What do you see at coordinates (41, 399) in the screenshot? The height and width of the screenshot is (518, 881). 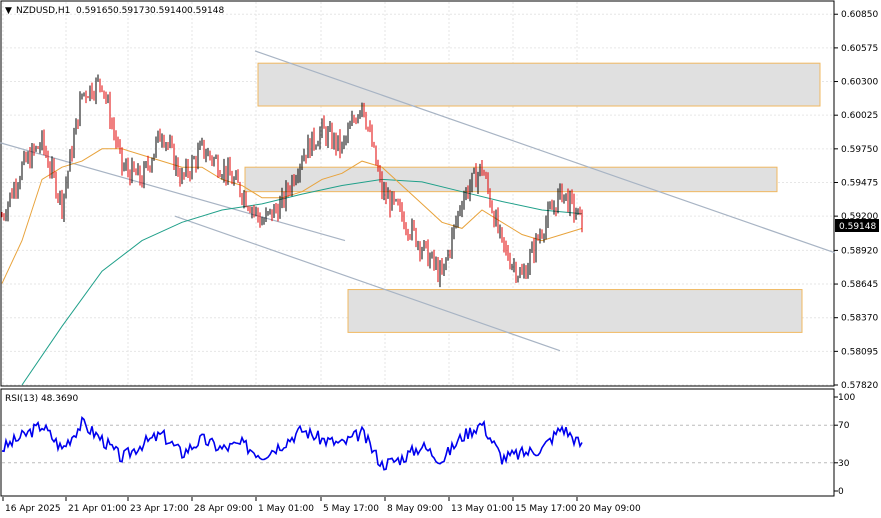 I see `rsi-label: RSI(13) 48.3690` at bounding box center [41, 399].